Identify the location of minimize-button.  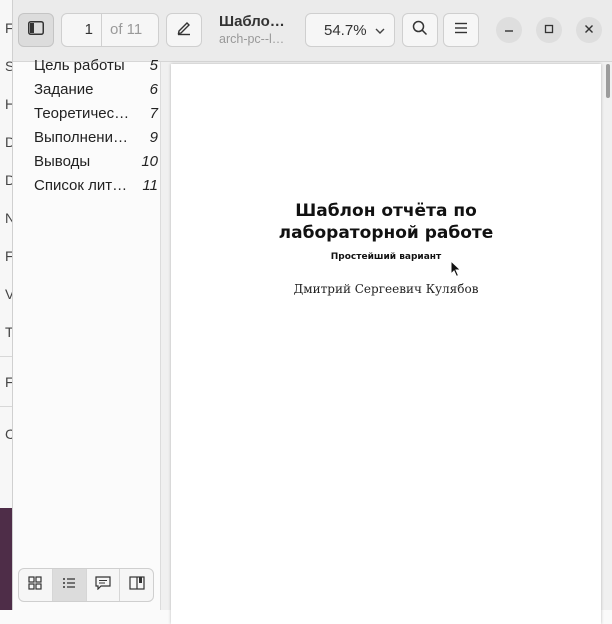
(509, 30).